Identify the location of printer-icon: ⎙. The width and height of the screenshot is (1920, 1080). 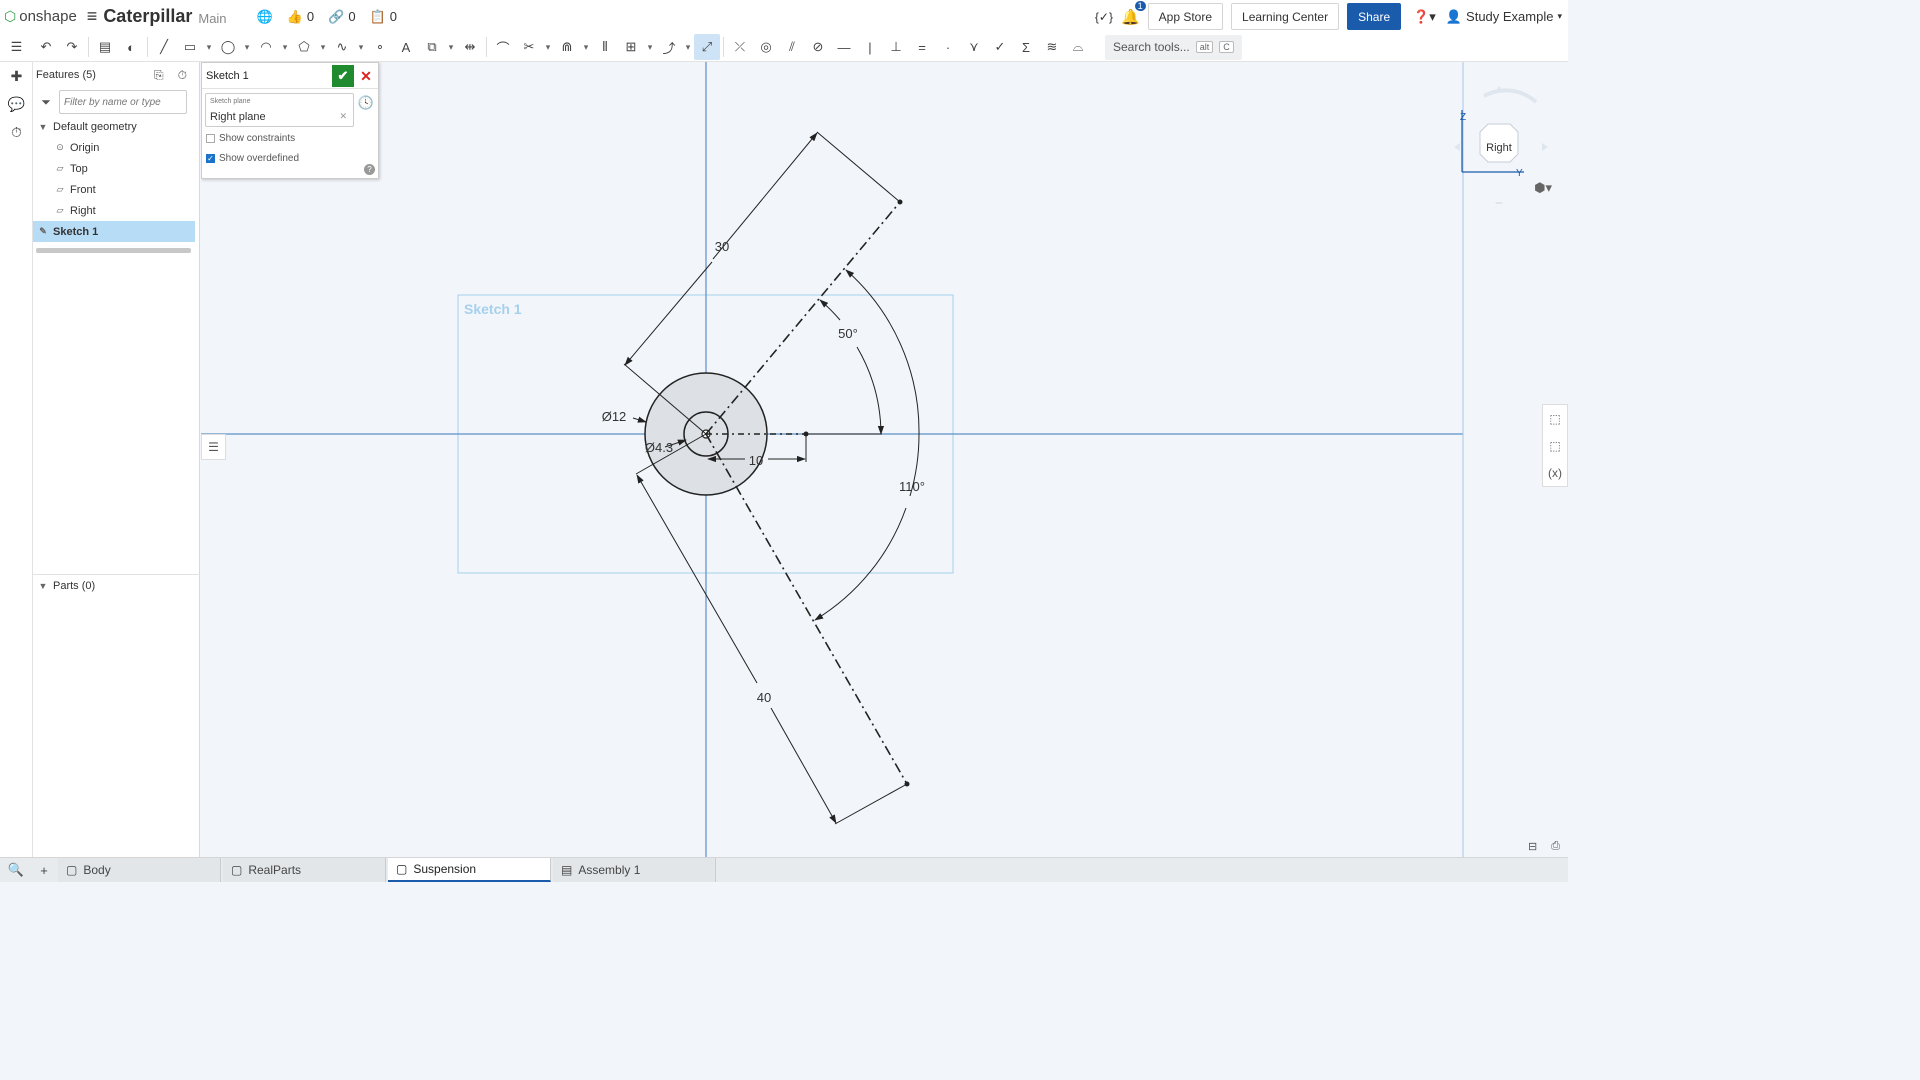
(1555, 846).